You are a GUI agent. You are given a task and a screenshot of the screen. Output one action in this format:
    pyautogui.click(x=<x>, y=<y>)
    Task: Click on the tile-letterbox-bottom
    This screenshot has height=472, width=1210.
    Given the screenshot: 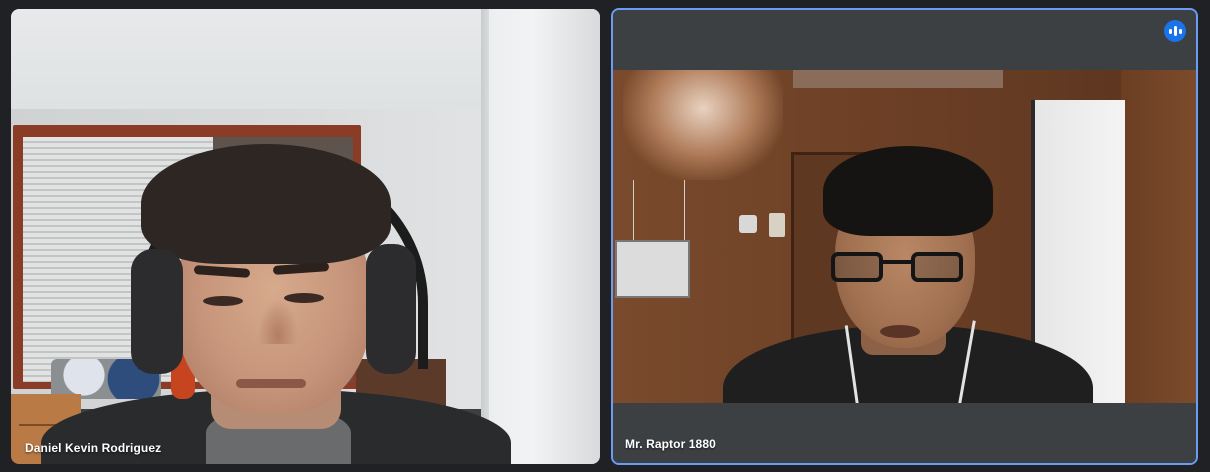 What is the action you would take?
    pyautogui.click(x=904, y=433)
    